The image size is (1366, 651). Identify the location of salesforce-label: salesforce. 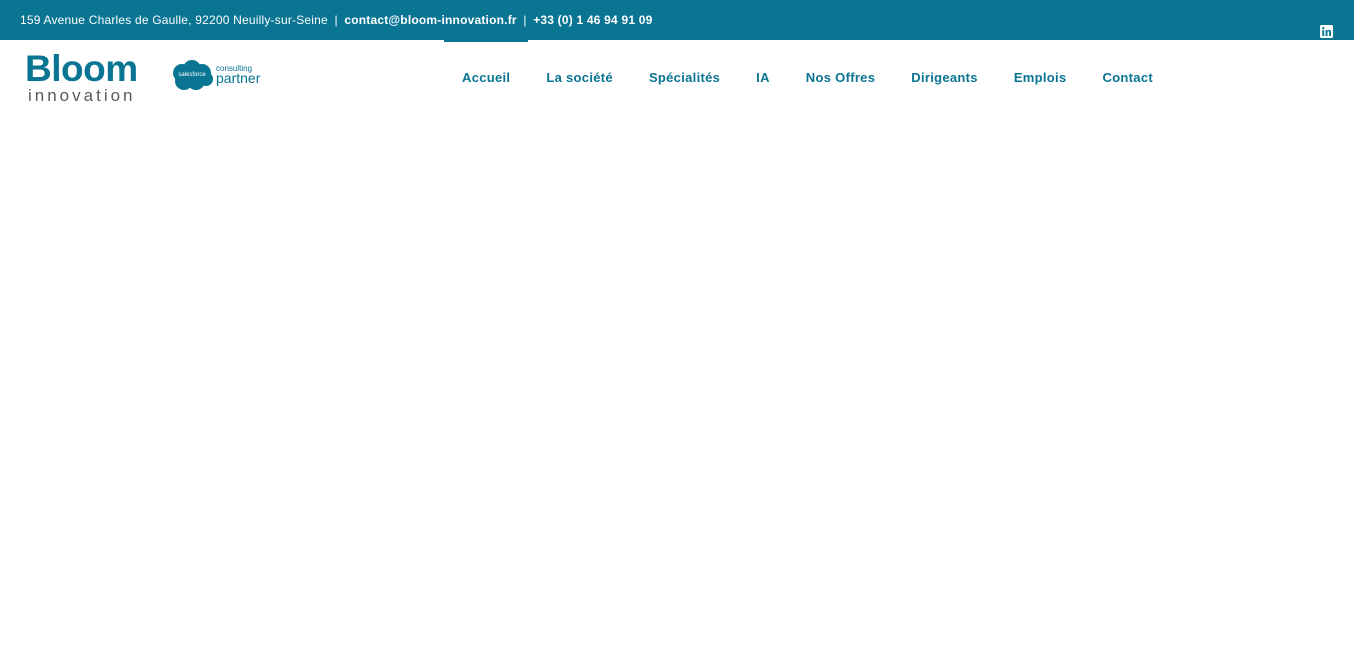
(192, 75).